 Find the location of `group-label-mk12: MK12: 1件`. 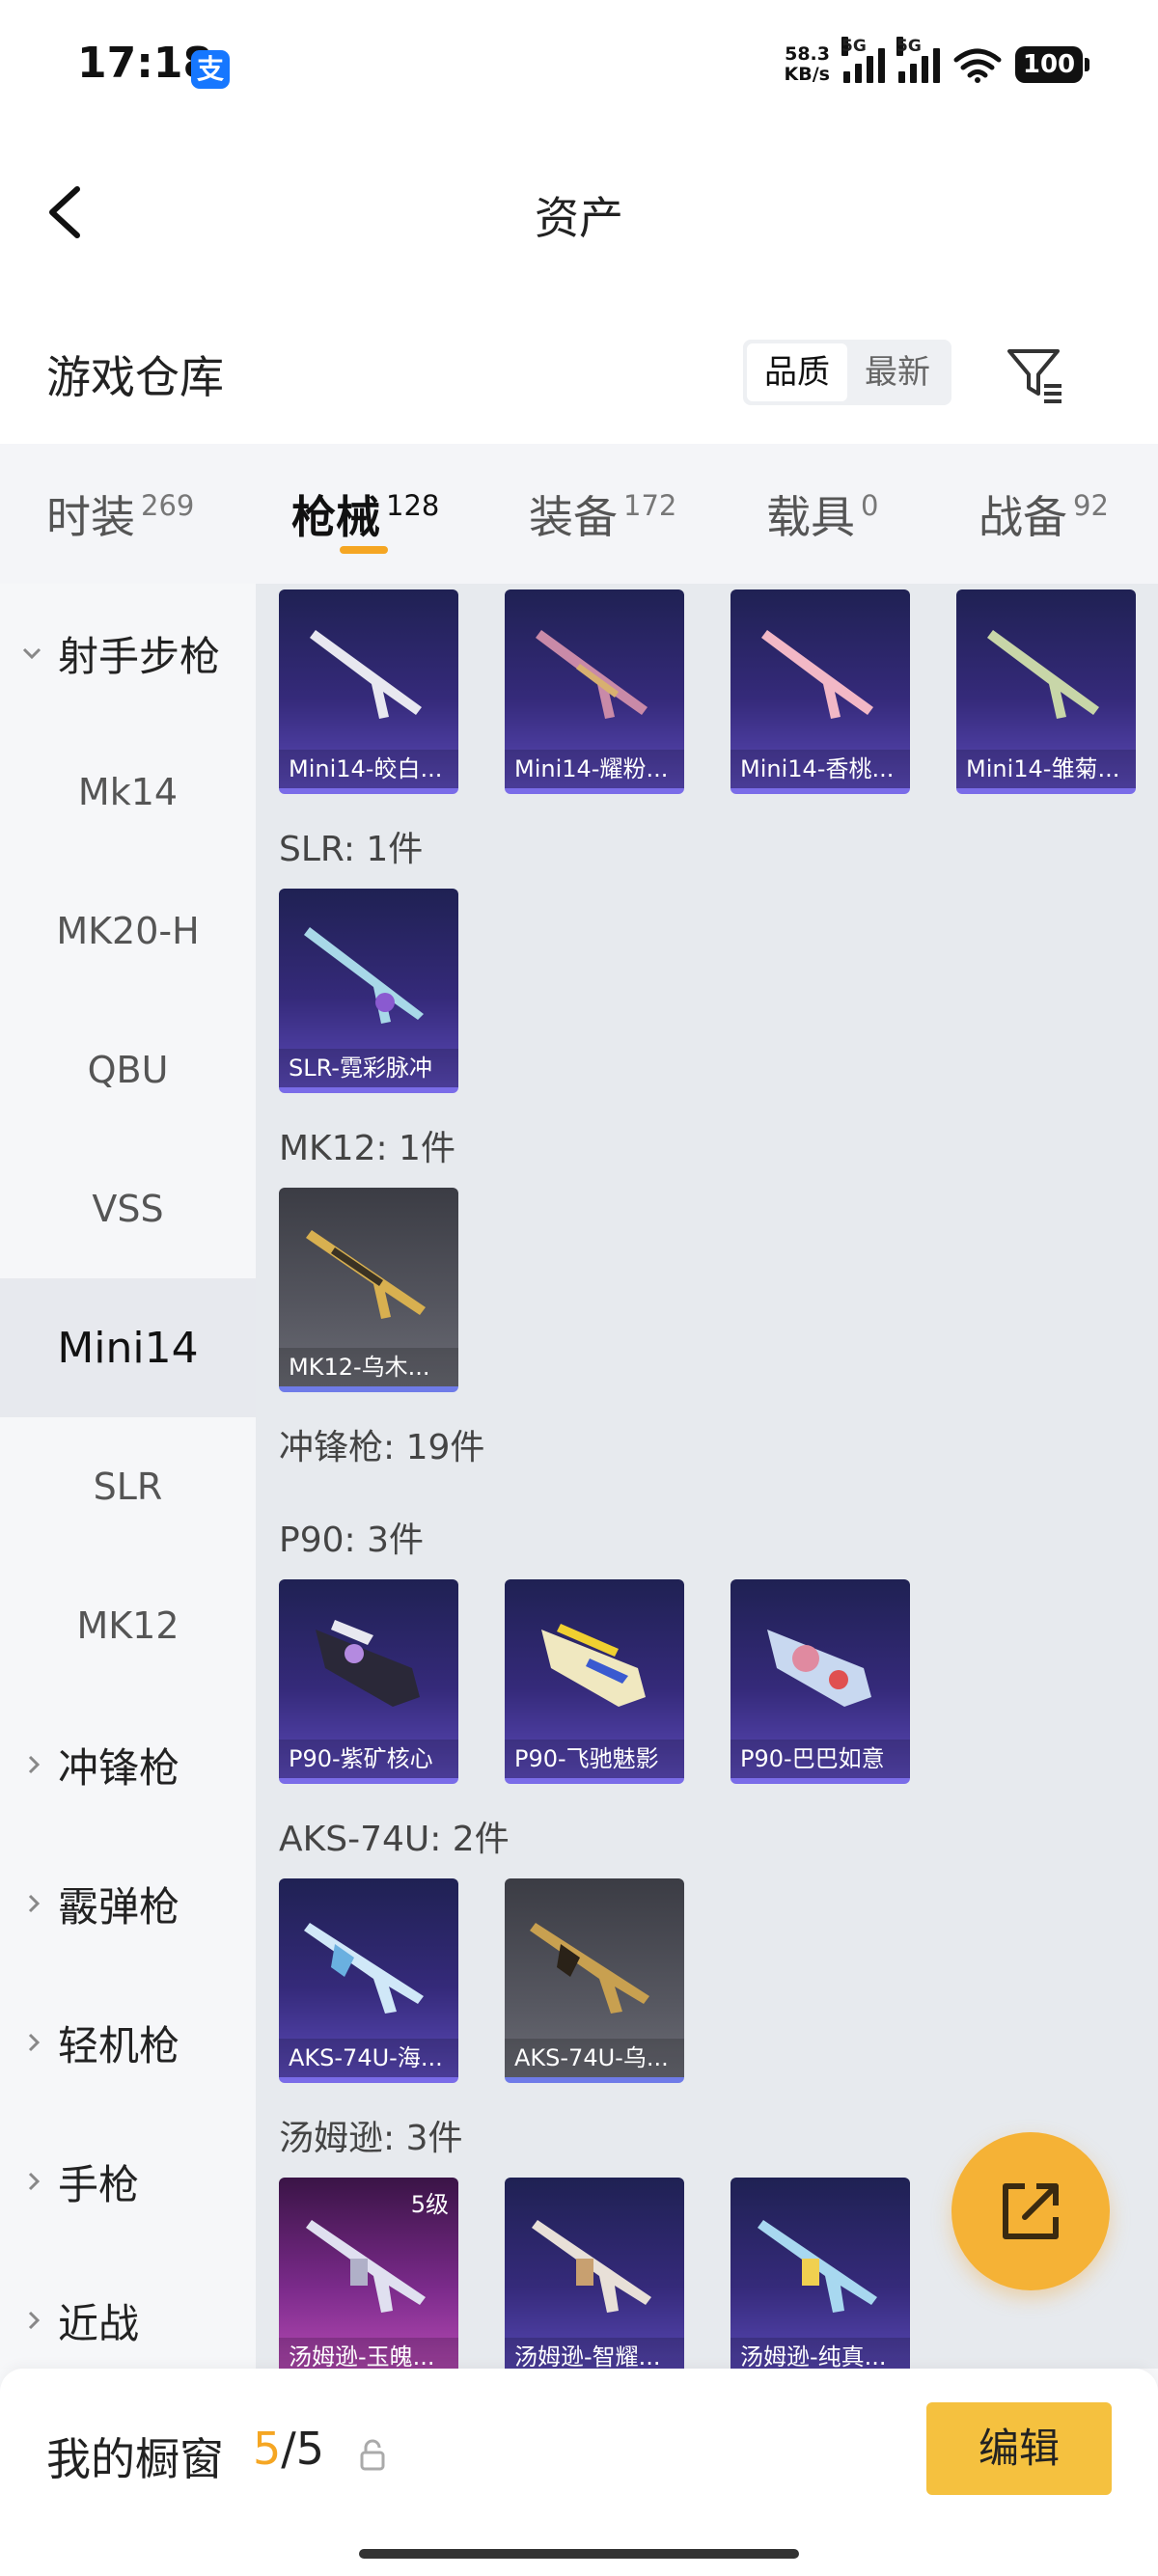

group-label-mk12: MK12: 1件 is located at coordinates (367, 1148).